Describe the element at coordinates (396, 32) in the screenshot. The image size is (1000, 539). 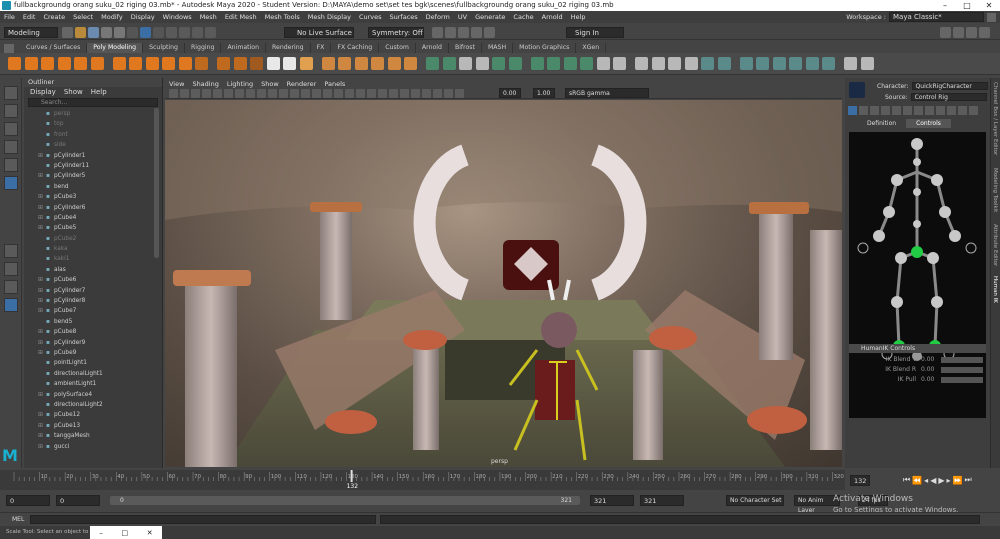
I see `symmetry-dropdown: Symmetry: Off` at that location.